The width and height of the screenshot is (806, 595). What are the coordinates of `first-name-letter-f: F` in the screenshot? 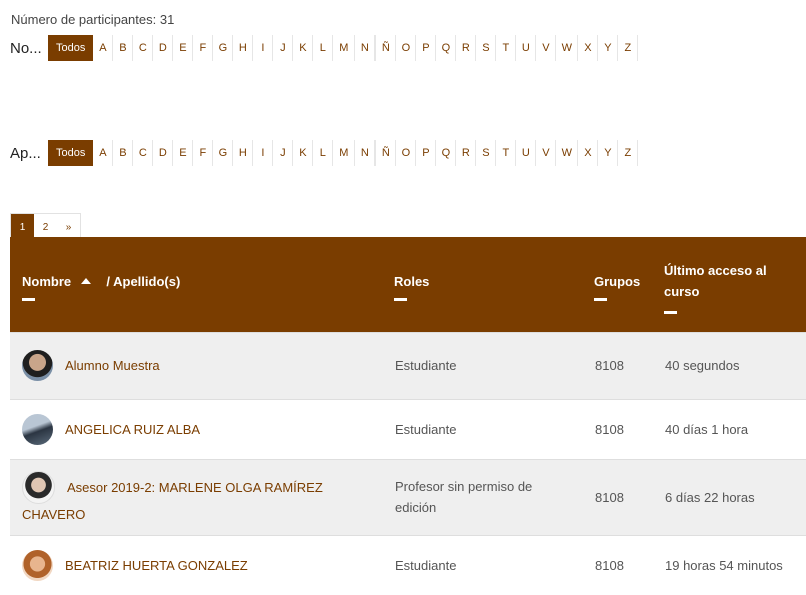 It's located at (203, 48).